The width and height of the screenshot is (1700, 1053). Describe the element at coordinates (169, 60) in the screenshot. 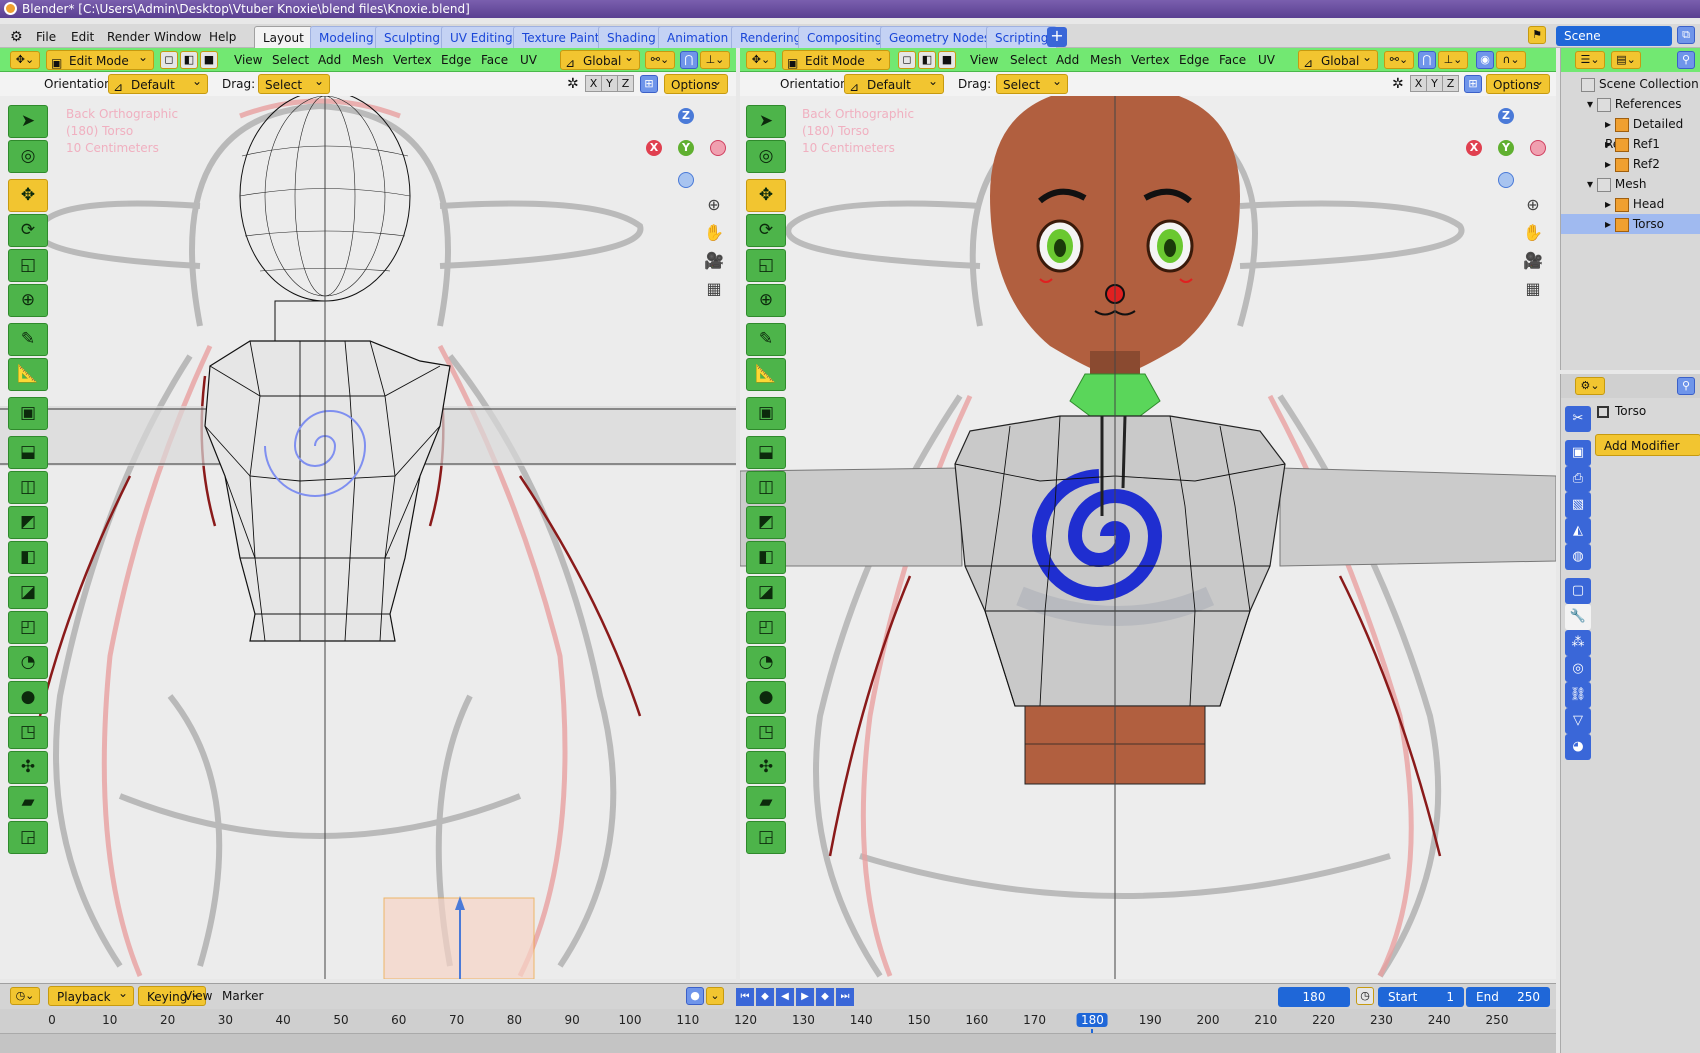

I see `vertex-select-icon: ◻` at that location.